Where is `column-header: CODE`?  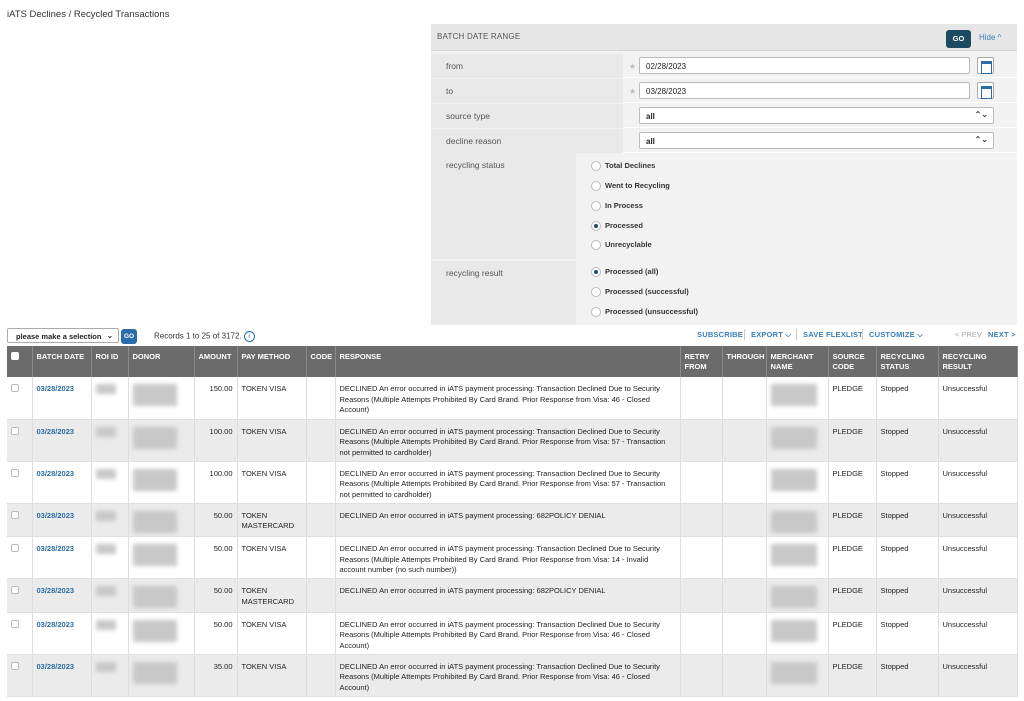 column-header: CODE is located at coordinates (321, 361).